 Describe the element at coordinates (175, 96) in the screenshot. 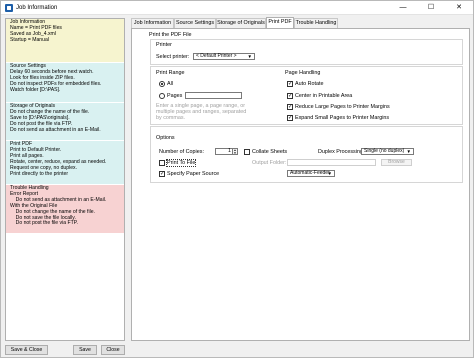

I see `print-pages-label: Pages` at that location.